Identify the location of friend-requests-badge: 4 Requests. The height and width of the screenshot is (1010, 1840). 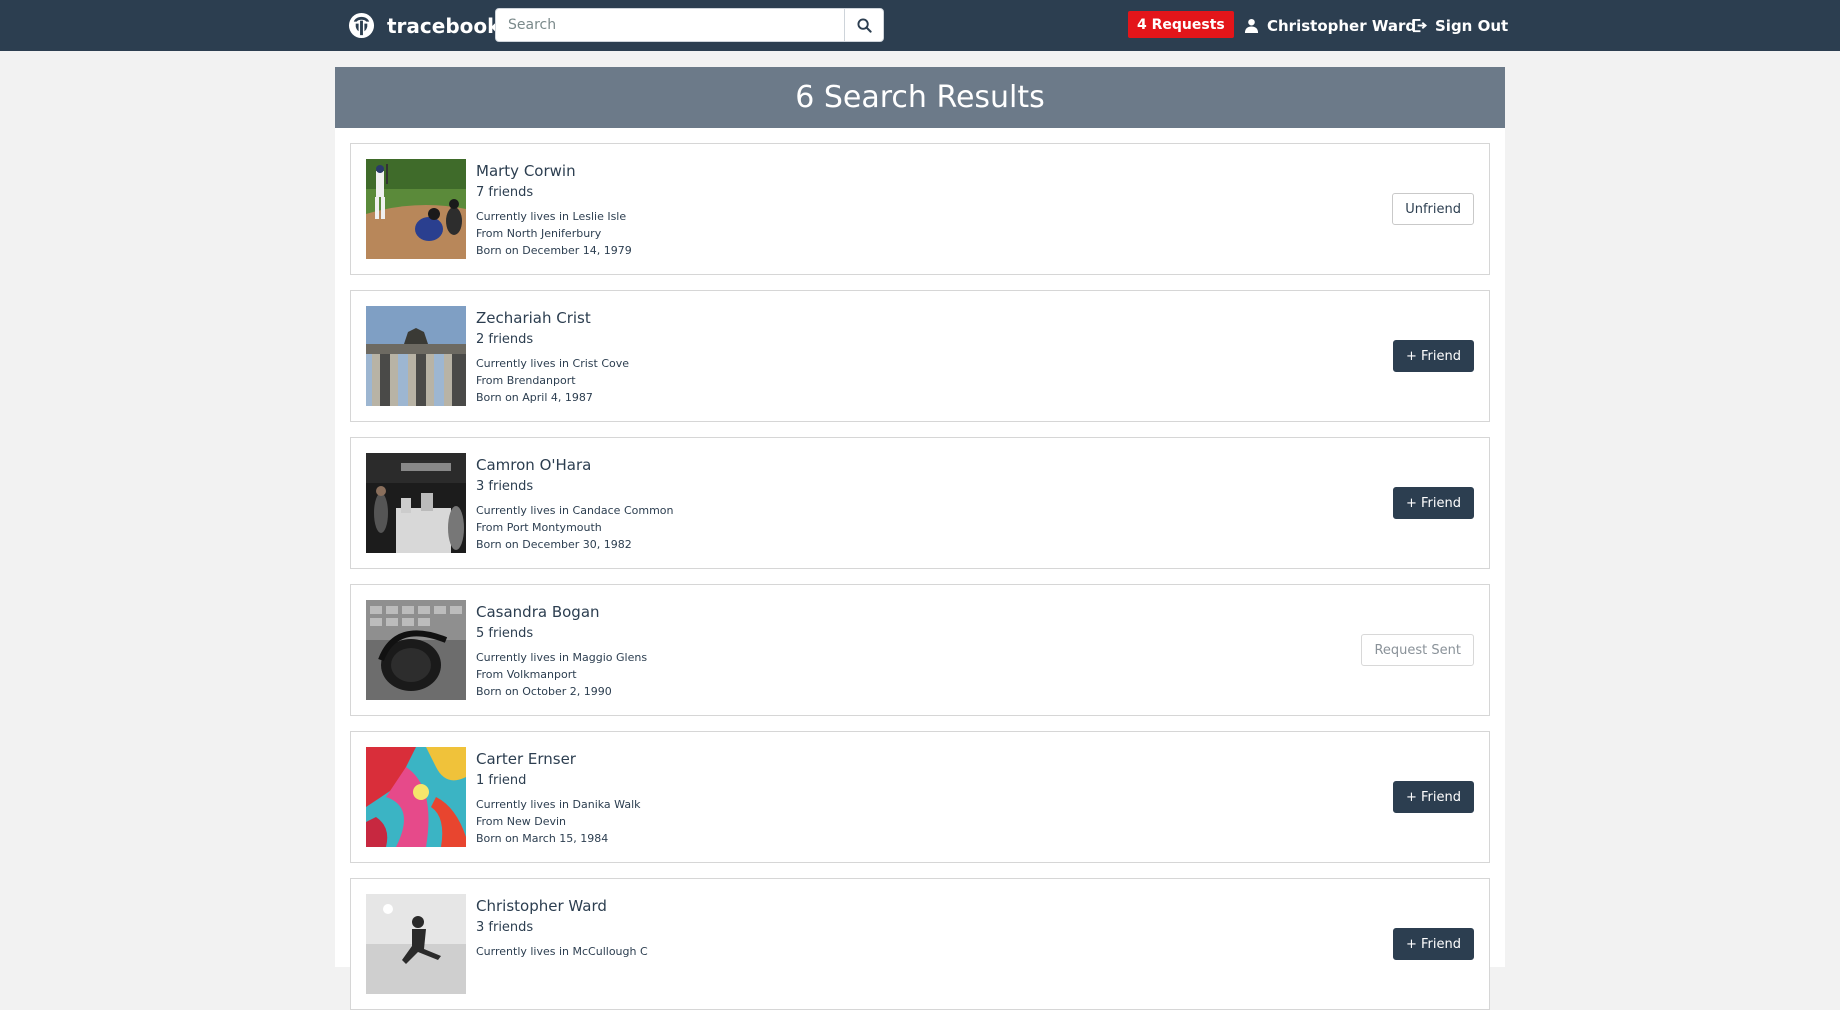
(1181, 24).